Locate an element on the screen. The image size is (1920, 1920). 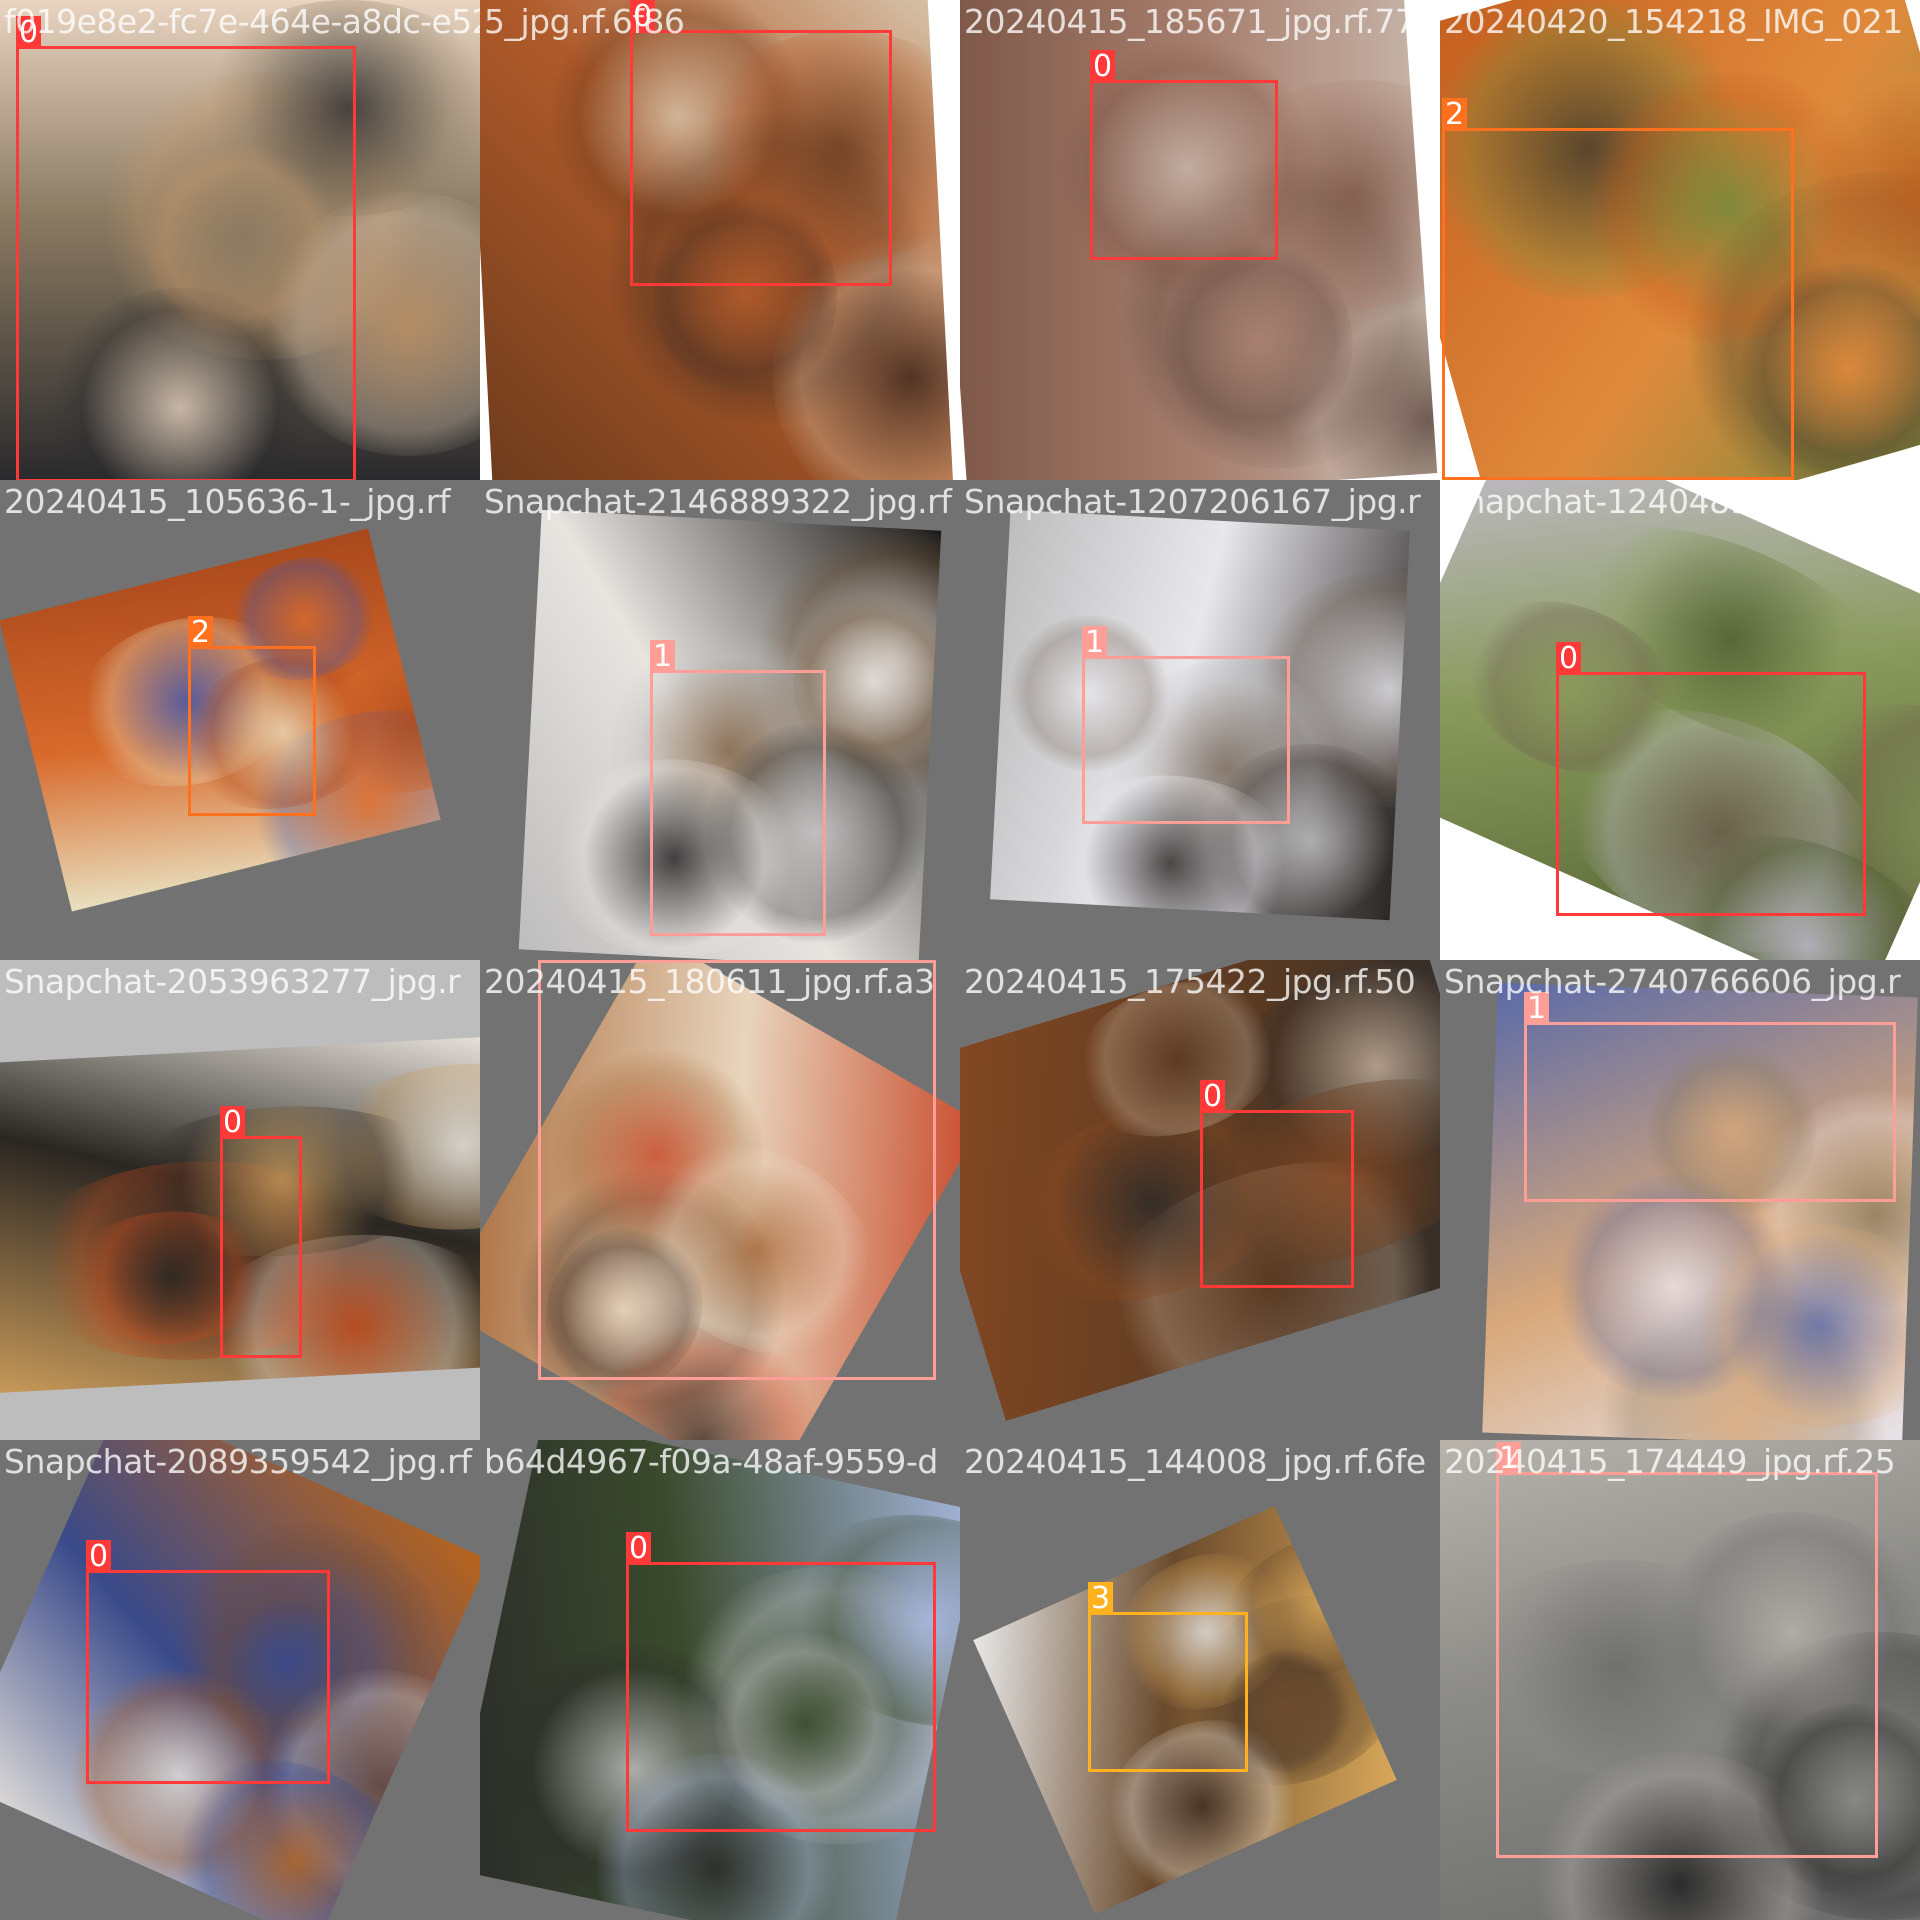
mosaic-tile: 1 Snapchat-2146889322_jpg.rf is located at coordinates (720, 720).